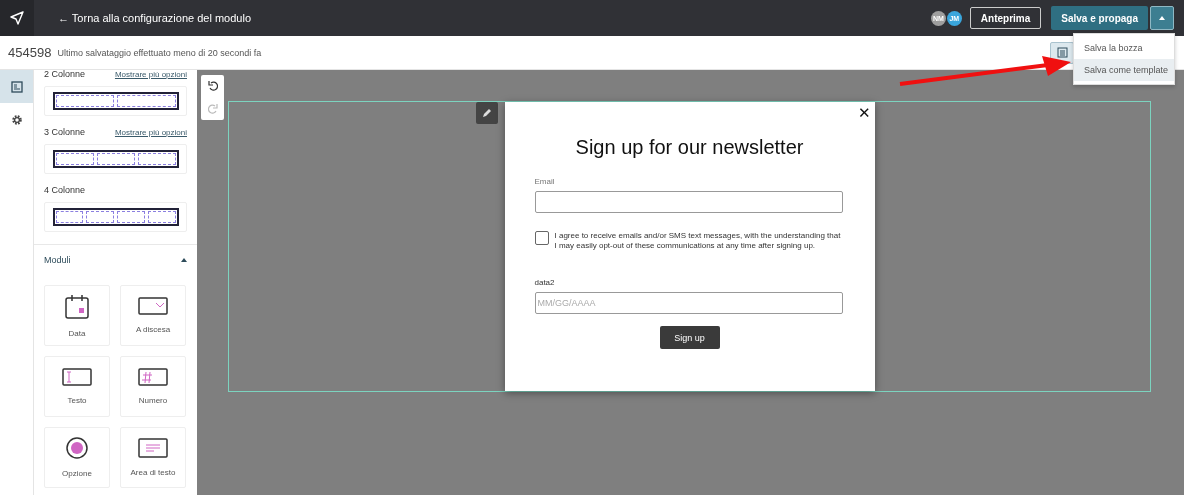 The image size is (1184, 495). What do you see at coordinates (212, 86) in the screenshot?
I see `undo-icon` at bounding box center [212, 86].